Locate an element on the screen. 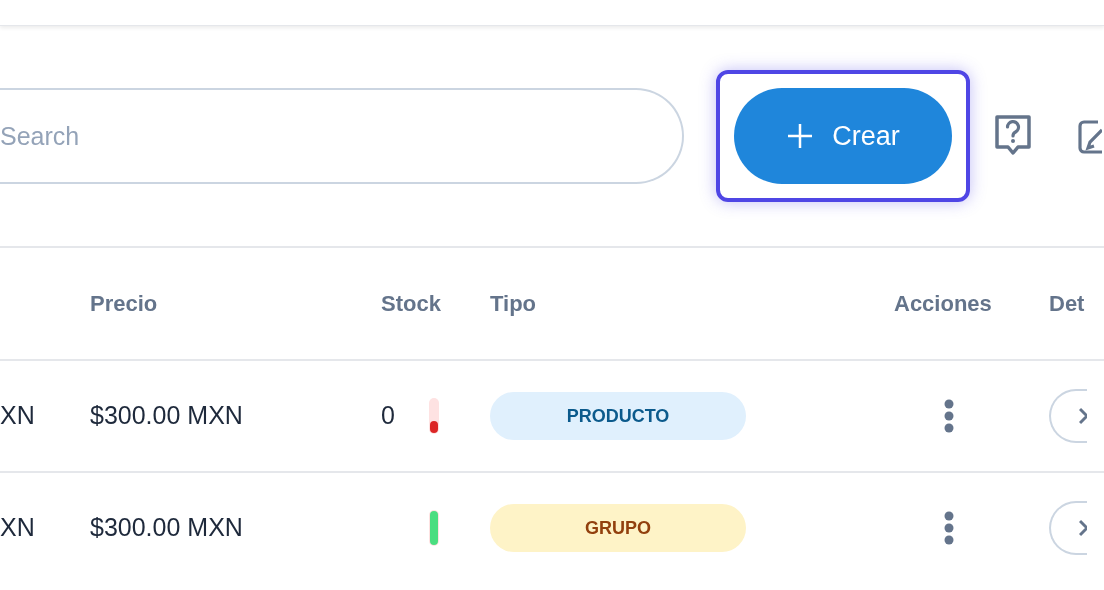  column-header: Acciones is located at coordinates (943, 304).